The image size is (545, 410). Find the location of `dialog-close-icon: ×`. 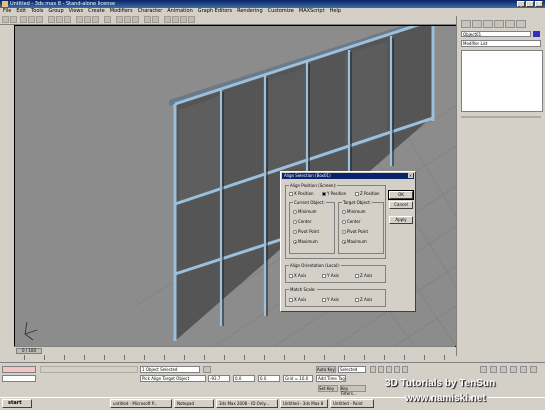

dialog-close-icon: × is located at coordinates (410, 175).